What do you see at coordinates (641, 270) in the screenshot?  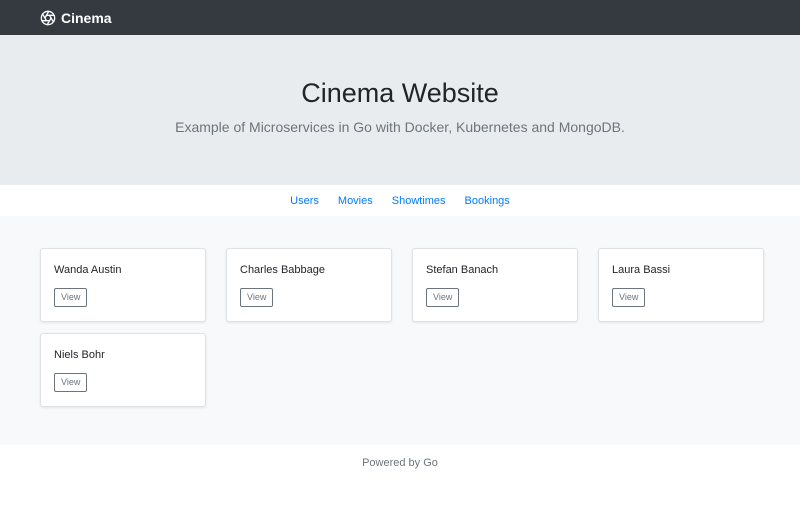 I see `user-name: Laura Bassi` at bounding box center [641, 270].